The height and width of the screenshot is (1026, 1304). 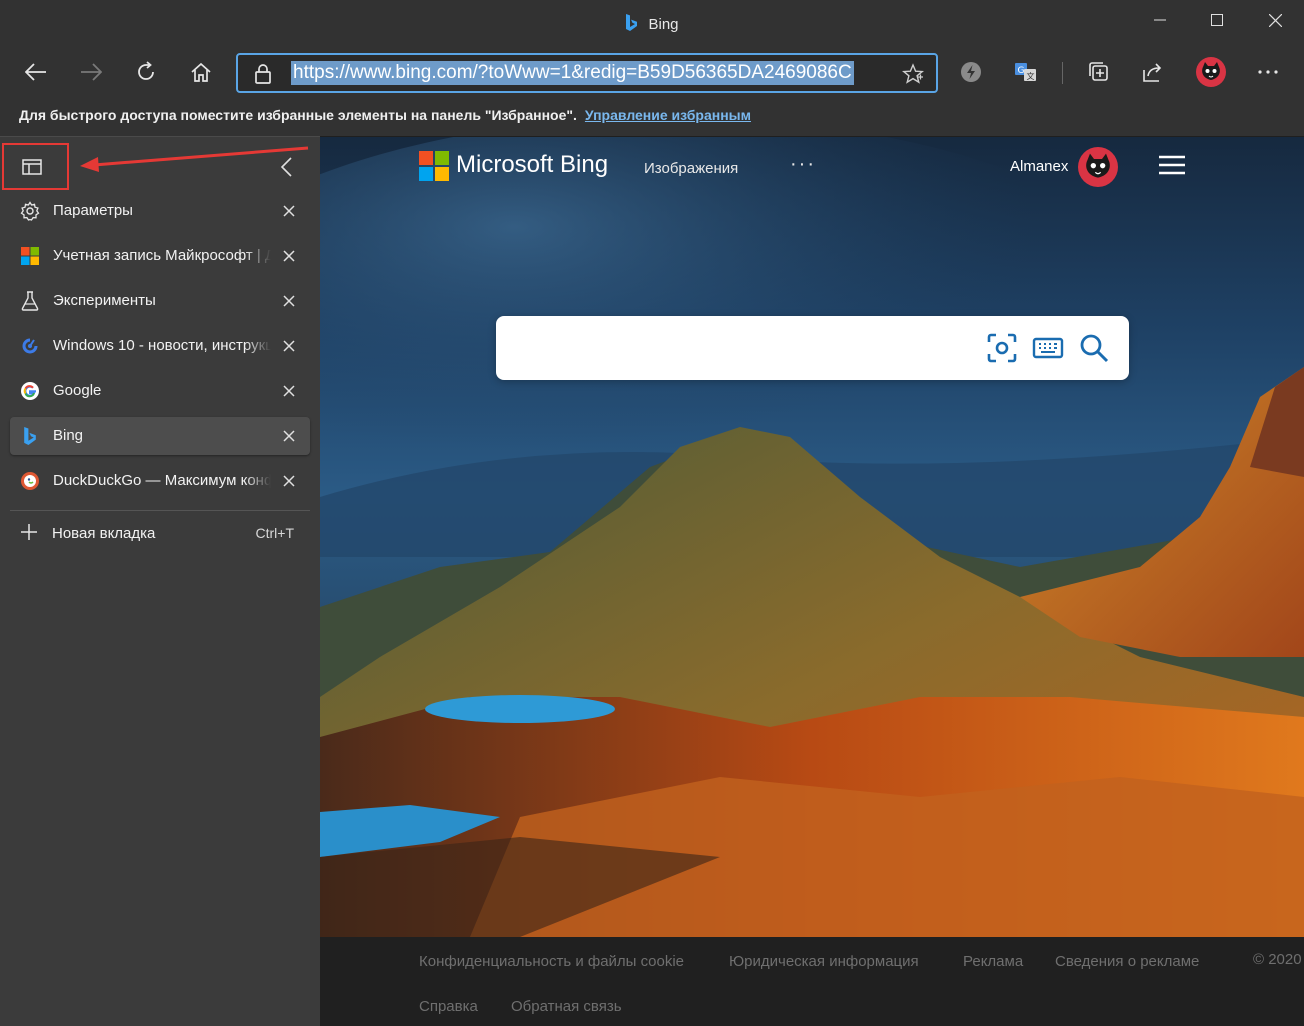 I want to click on refresh-icon, so click(x=146, y=72).